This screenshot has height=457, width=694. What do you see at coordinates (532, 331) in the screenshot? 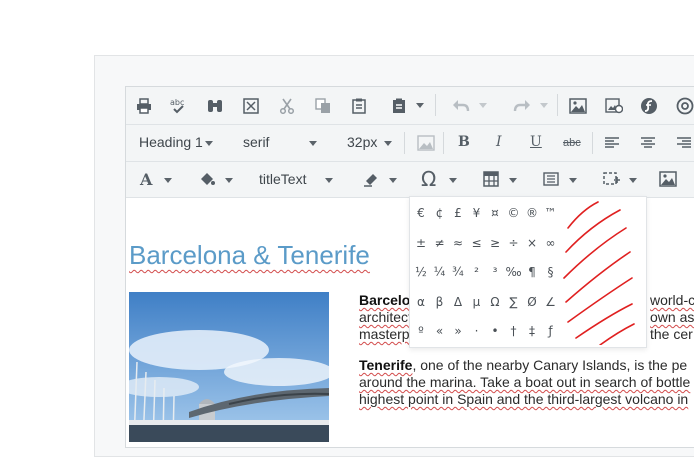
I see `special-char-4-6: ‡` at bounding box center [532, 331].